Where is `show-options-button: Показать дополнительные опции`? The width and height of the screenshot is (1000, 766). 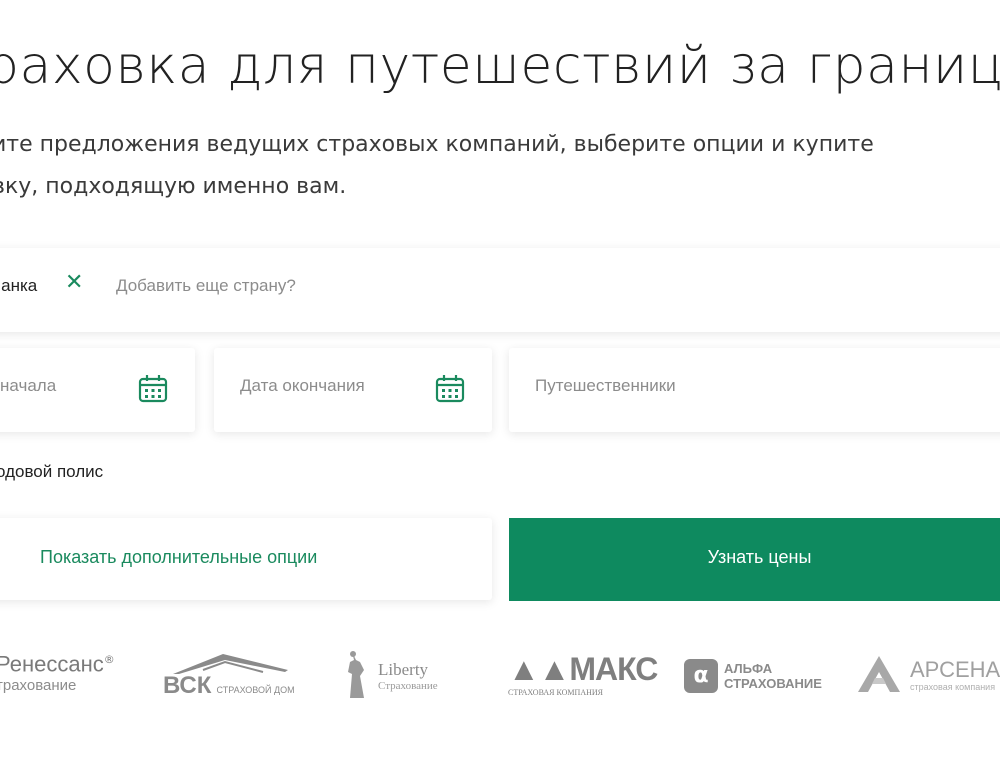 show-options-button: Показать дополнительные опции is located at coordinates (246, 559).